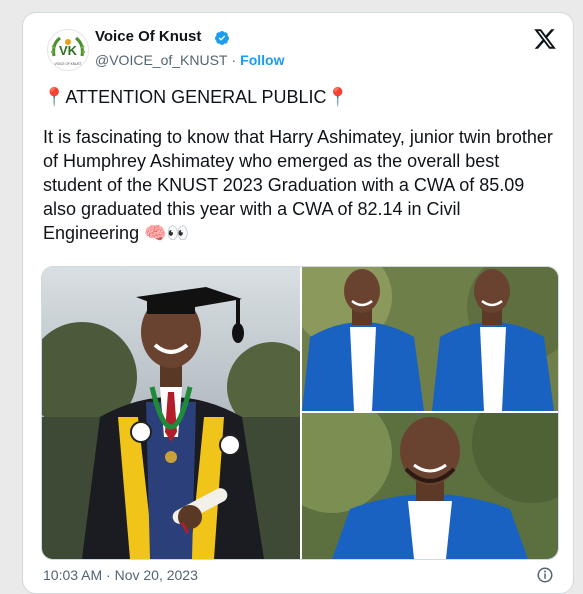 Image resolution: width=583 pixels, height=594 pixels. I want to click on author-handle: @VOICE_of_KNUST, so click(161, 60).